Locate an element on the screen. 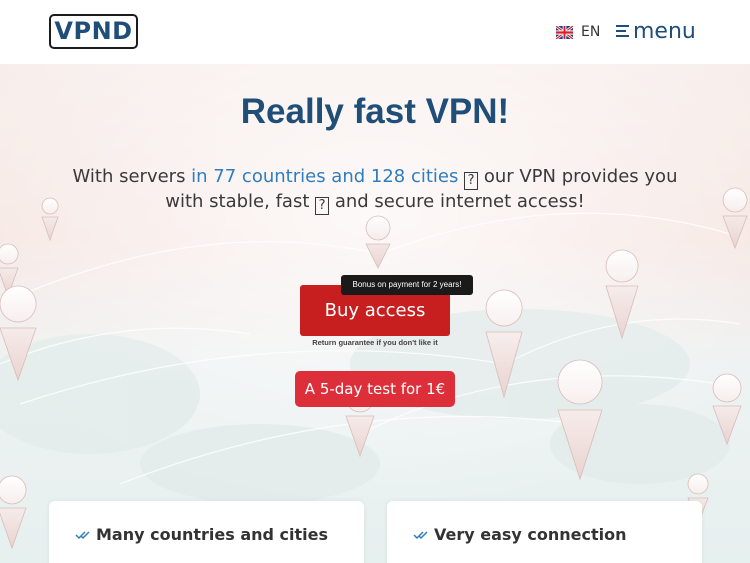 This screenshot has height=563, width=750. hamburger-icon is located at coordinates (622, 31).